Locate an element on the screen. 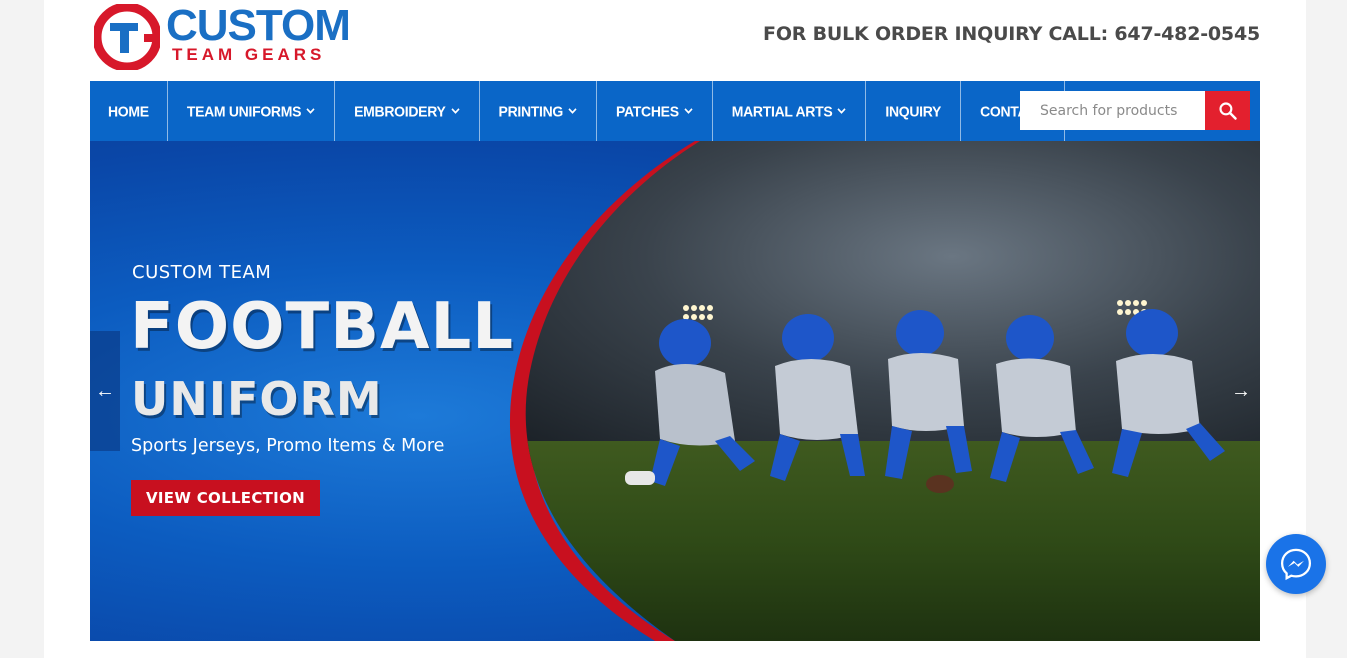 Image resolution: width=1347 pixels, height=658 pixels. nav-item-printing: PRINTING is located at coordinates (539, 111).